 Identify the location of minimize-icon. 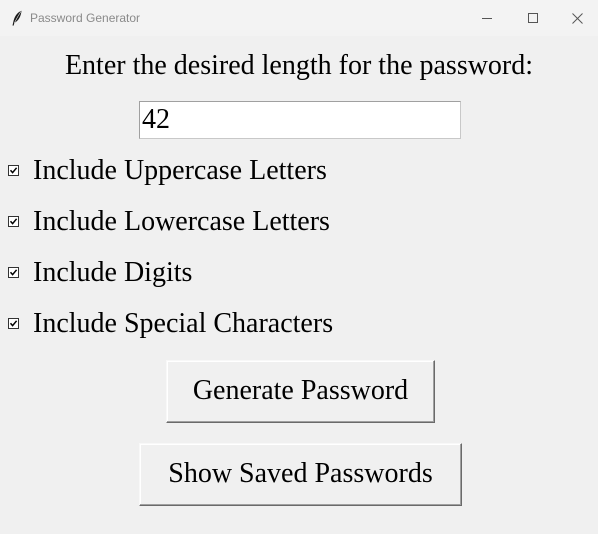
(487, 18).